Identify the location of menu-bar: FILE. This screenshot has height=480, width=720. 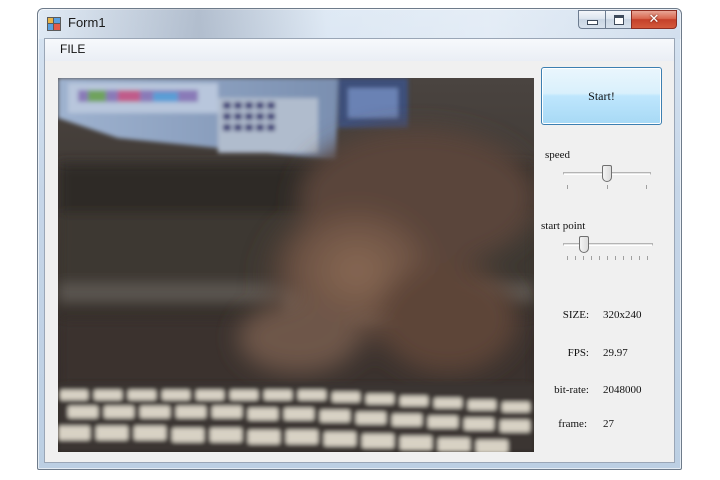
(359, 50).